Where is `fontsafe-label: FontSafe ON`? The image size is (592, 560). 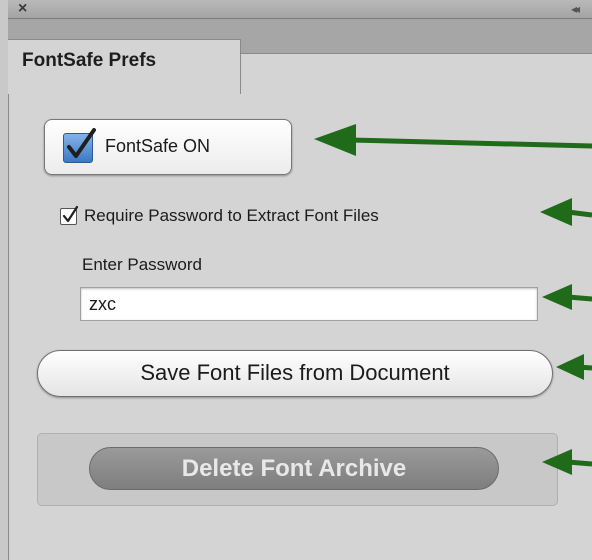
fontsafe-label: FontSafe ON is located at coordinates (158, 146).